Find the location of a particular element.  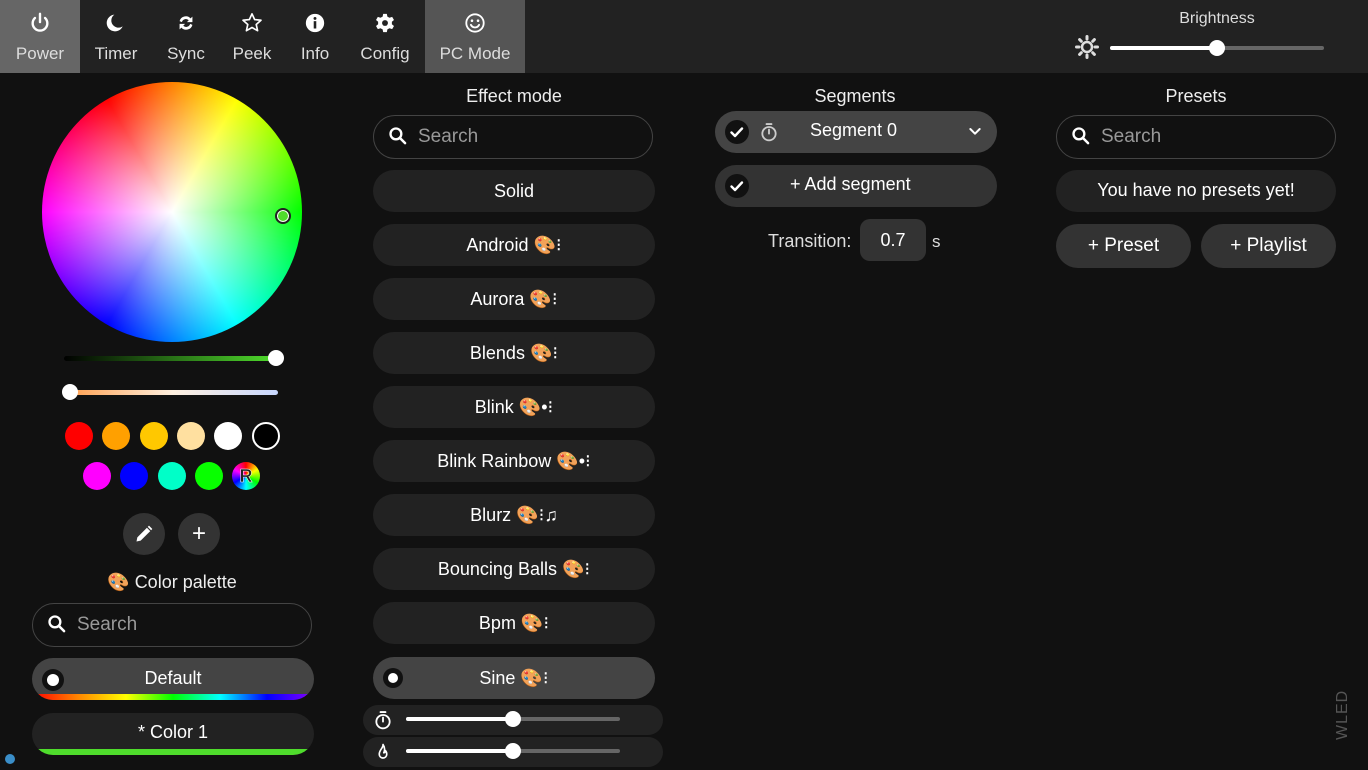

color-wheel is located at coordinates (172, 212).